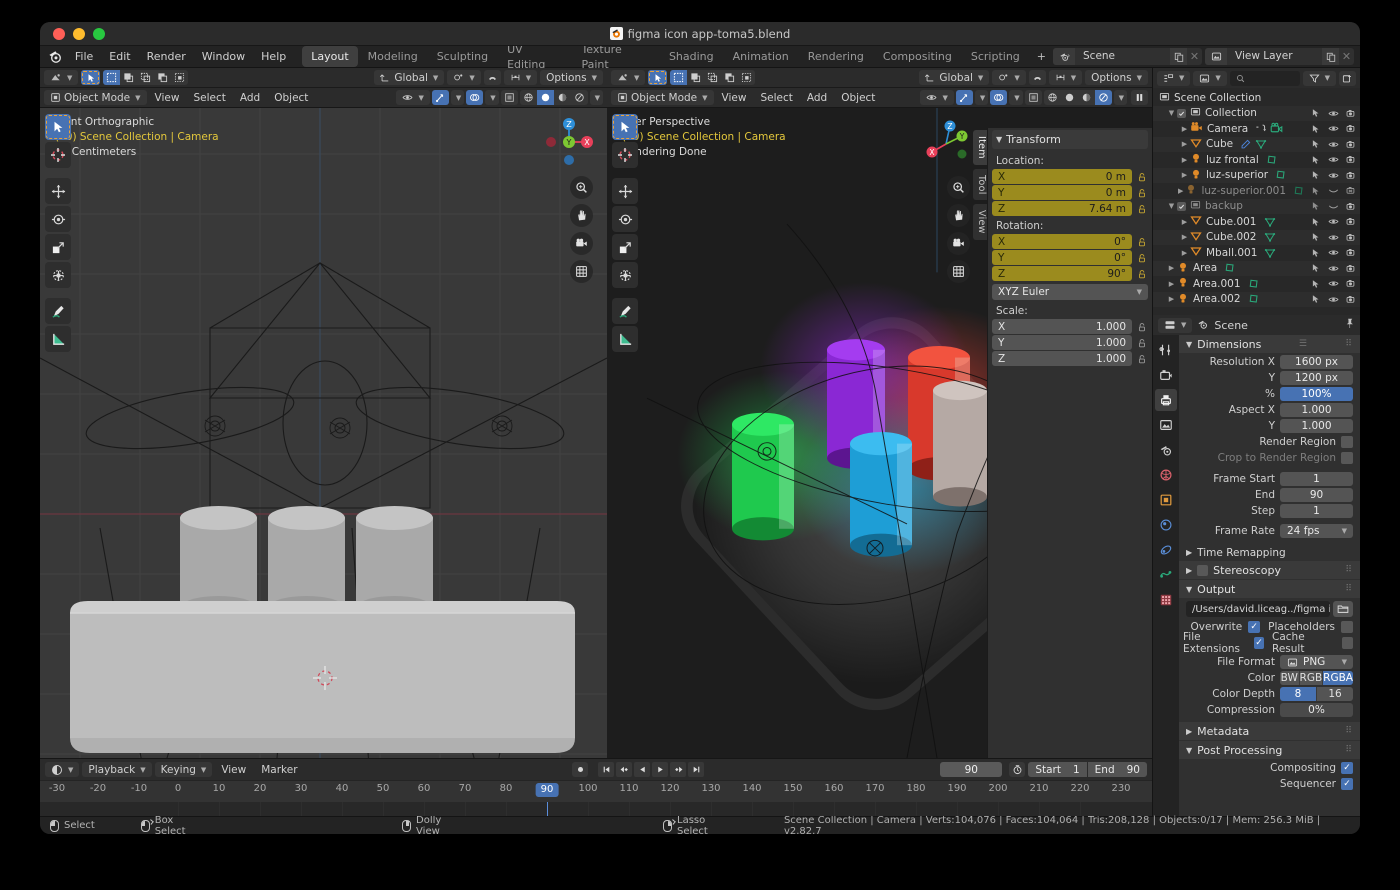  What do you see at coordinates (958, 271) in the screenshot?
I see `toggle-ortho-perspective-icon-right` at bounding box center [958, 271].